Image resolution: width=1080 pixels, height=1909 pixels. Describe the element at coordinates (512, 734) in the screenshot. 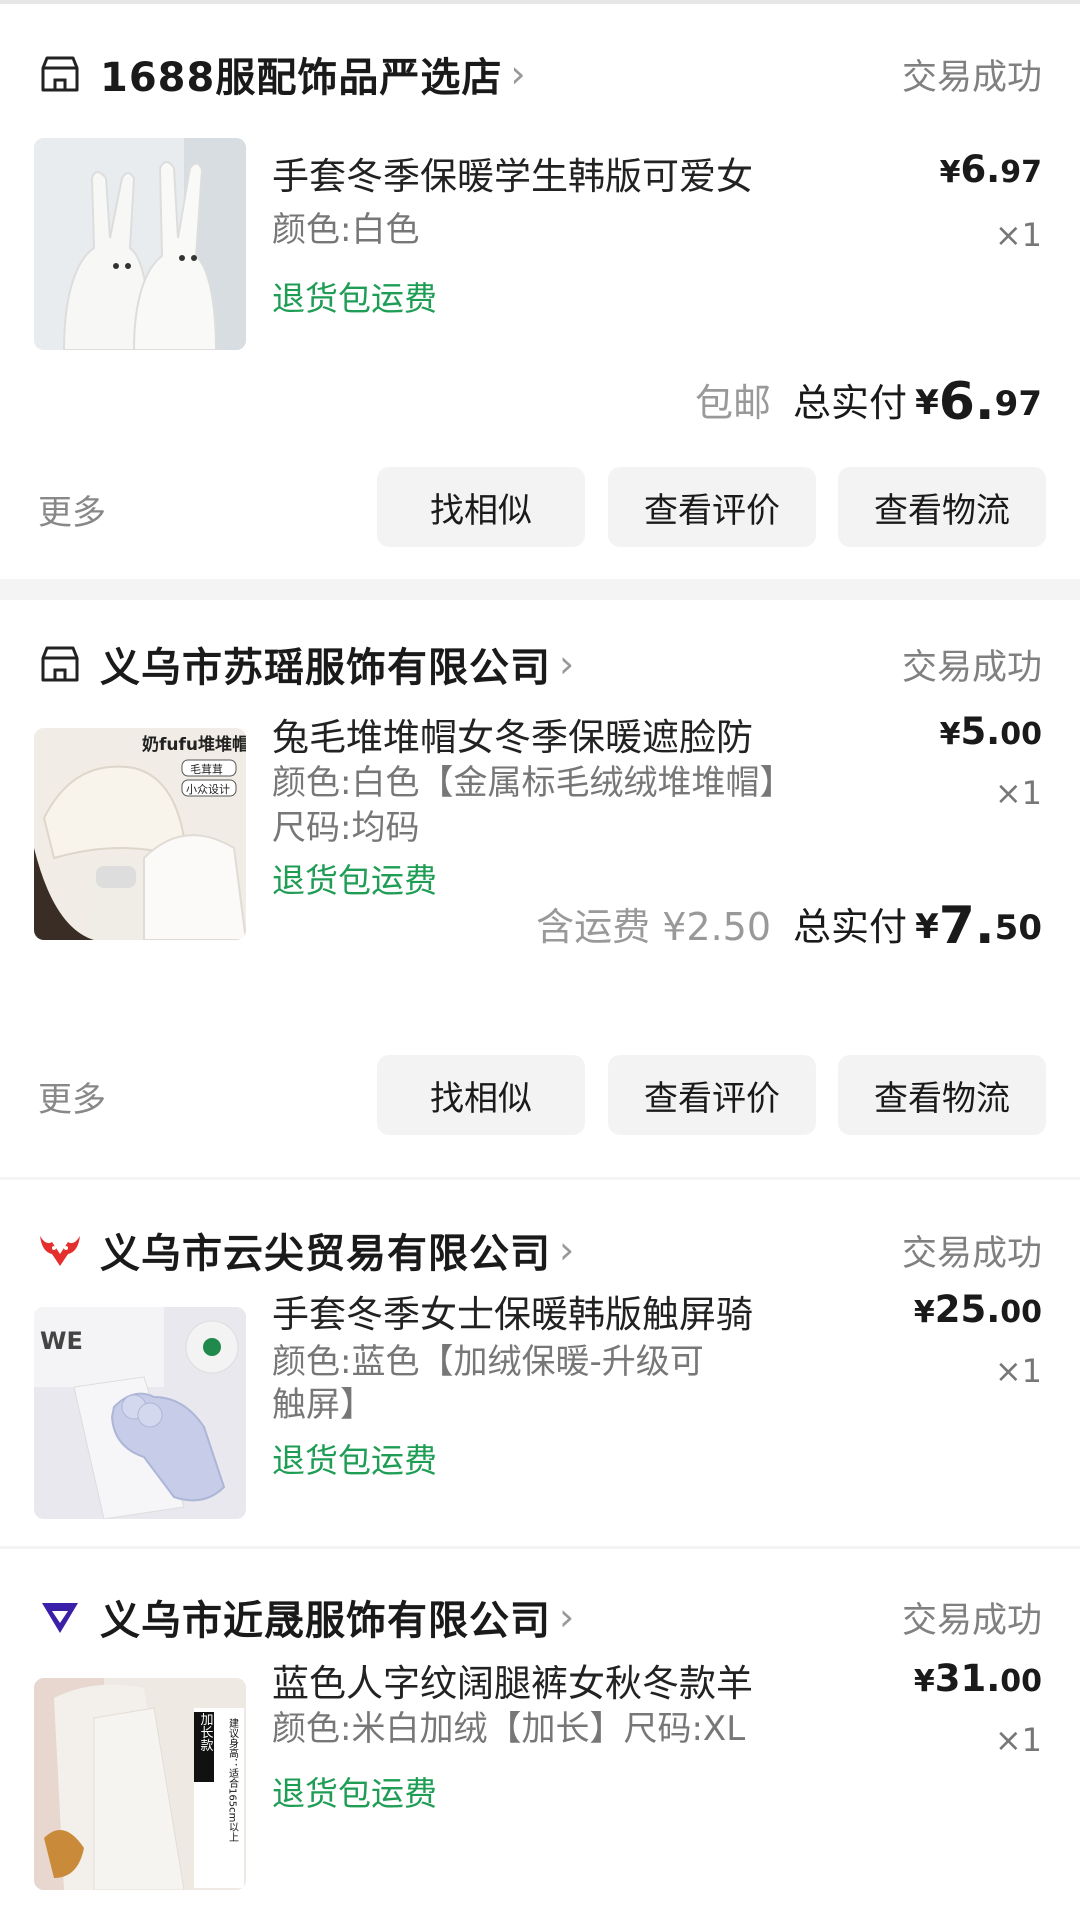

I see `product-title: 兔毛堆堆帽女冬季保暖遮脸防` at that location.